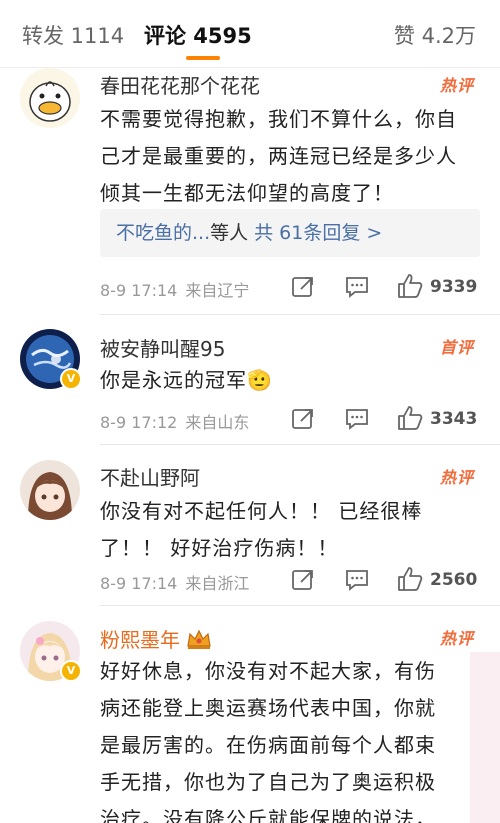 The width and height of the screenshot is (500, 823). I want to click on comment-time: 8-9 17:12, so click(139, 422).